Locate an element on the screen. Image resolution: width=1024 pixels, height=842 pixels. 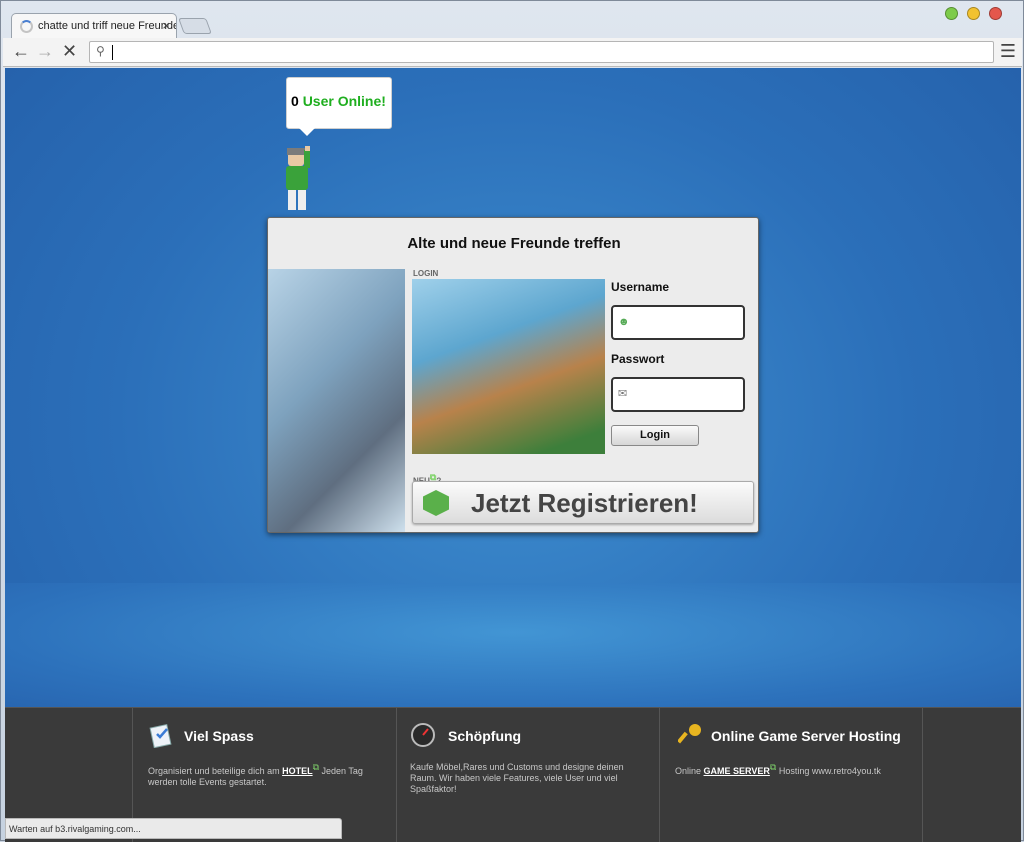
footer-title-fun: Viel Spass is located at coordinates (219, 736).